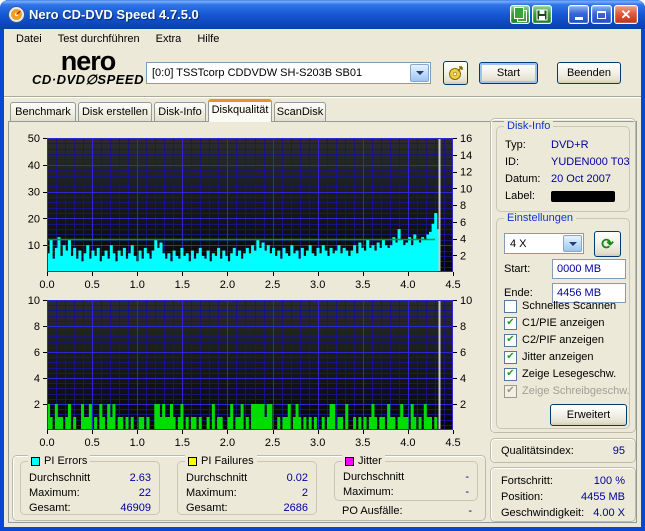 This screenshot has height=531, width=645. Describe the element at coordinates (466, 173) in the screenshot. I see `svg-text: 12` at that location.